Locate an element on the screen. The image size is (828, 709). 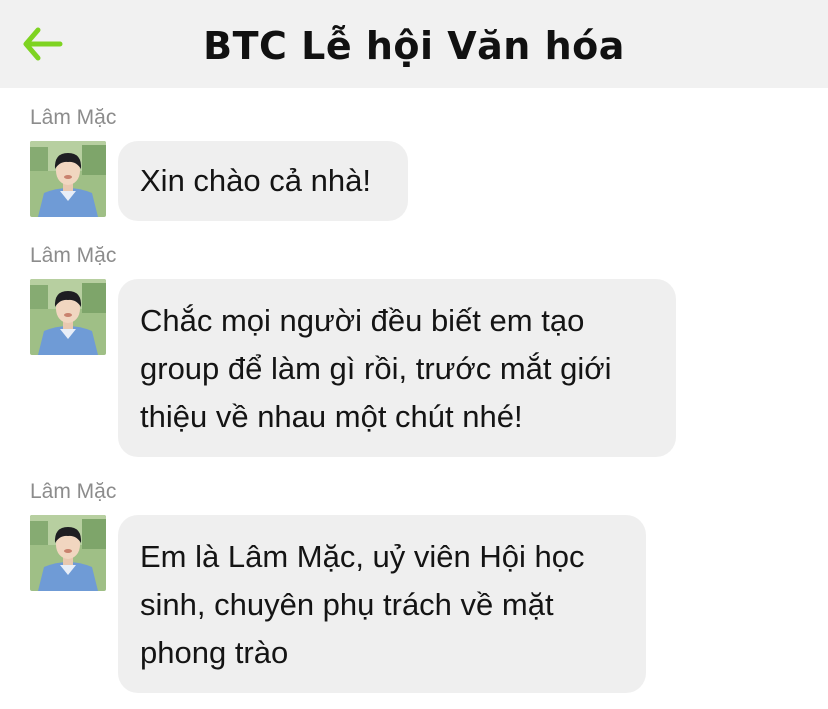
message-text-line: phong trào is located at coordinates (214, 652).